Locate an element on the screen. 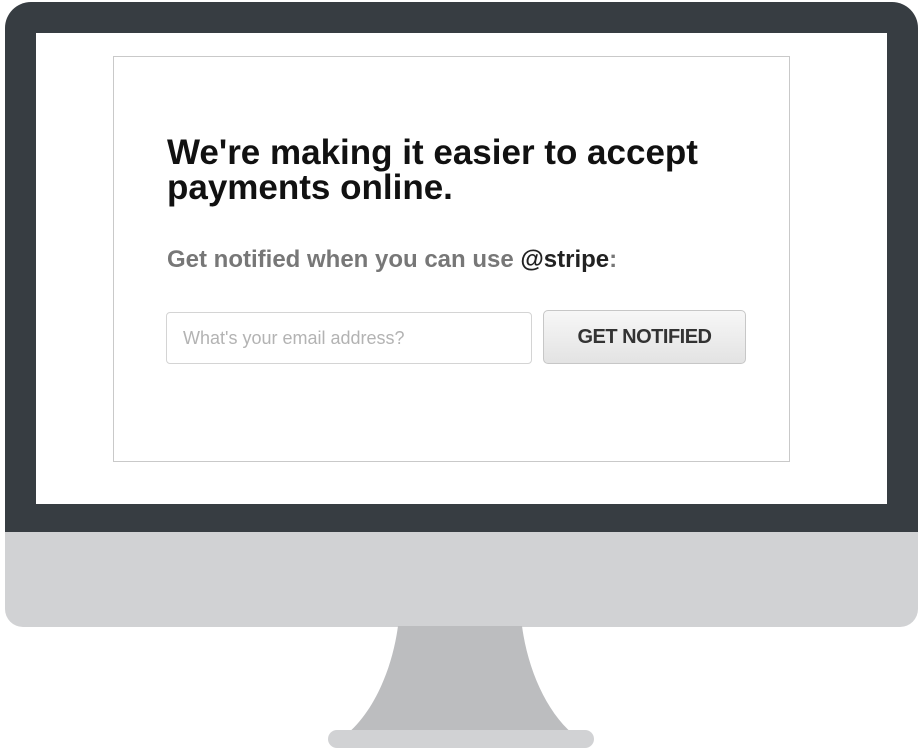 This screenshot has height=751, width=918. monitor-stand-neck is located at coordinates (460, 682).